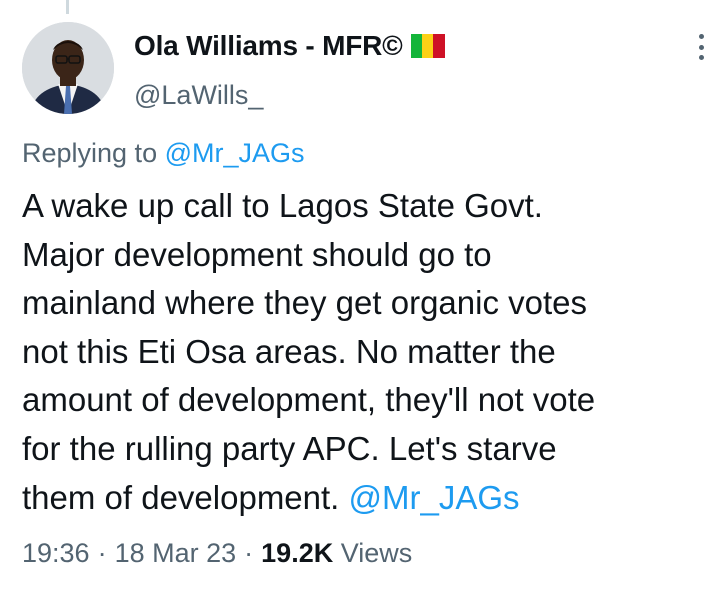 The height and width of the screenshot is (593, 724). I want to click on tweet-date: 18 Mar 23, so click(176, 553).